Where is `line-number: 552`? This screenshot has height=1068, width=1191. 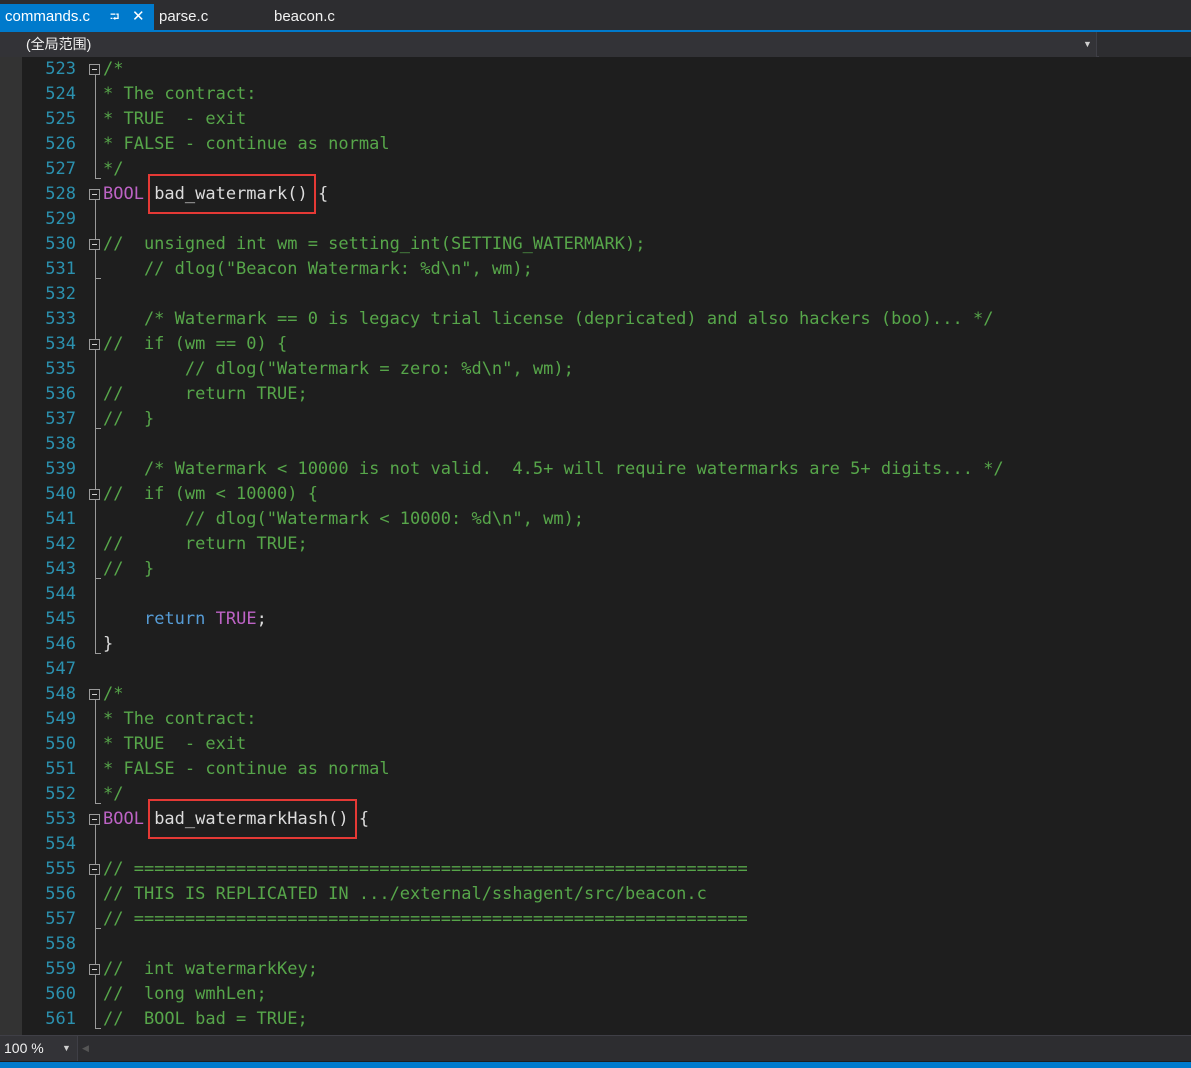 line-number: 552 is located at coordinates (60, 794).